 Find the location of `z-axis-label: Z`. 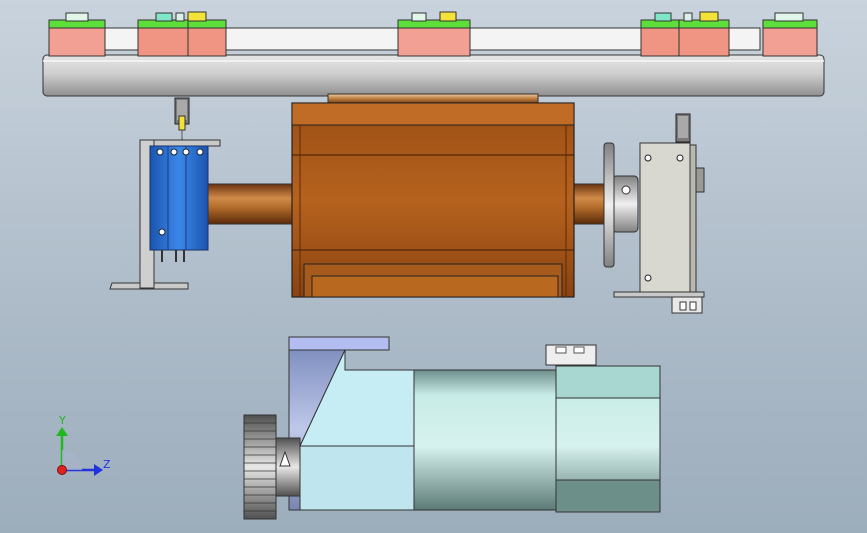

z-axis-label: Z is located at coordinates (107, 464).